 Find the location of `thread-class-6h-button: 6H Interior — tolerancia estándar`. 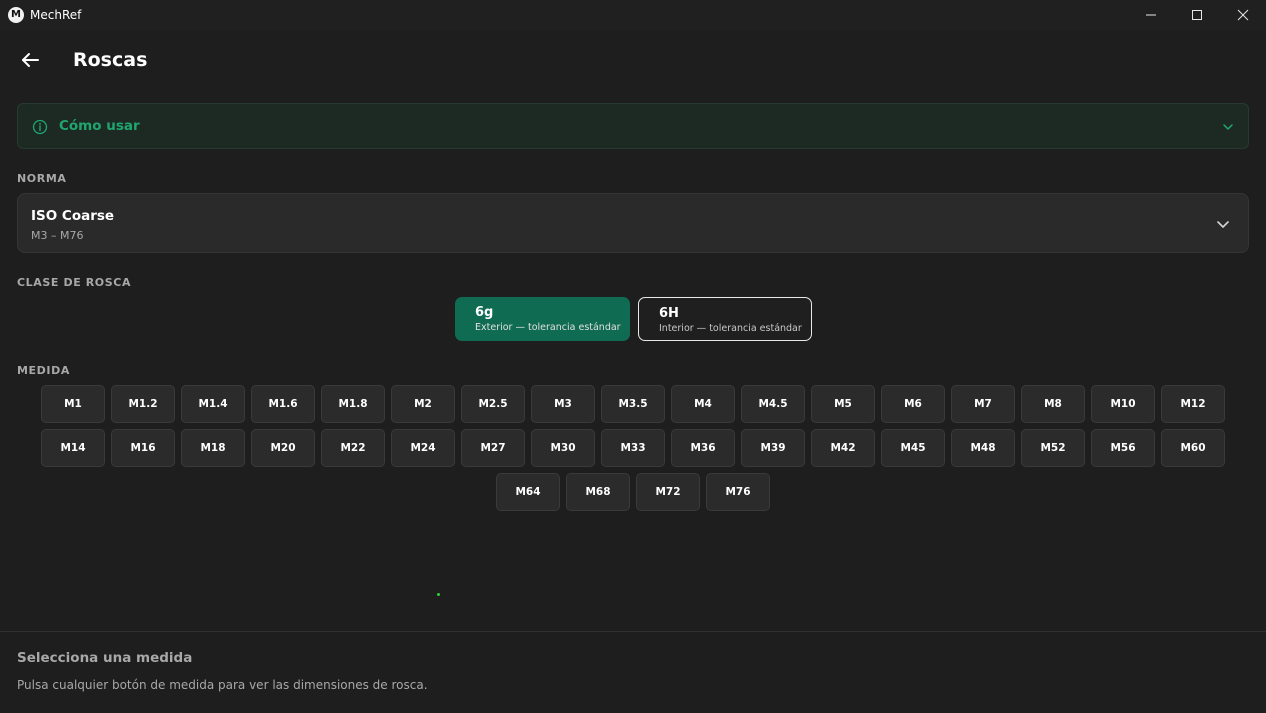

thread-class-6h-button: 6H Interior — tolerancia estándar is located at coordinates (725, 319).